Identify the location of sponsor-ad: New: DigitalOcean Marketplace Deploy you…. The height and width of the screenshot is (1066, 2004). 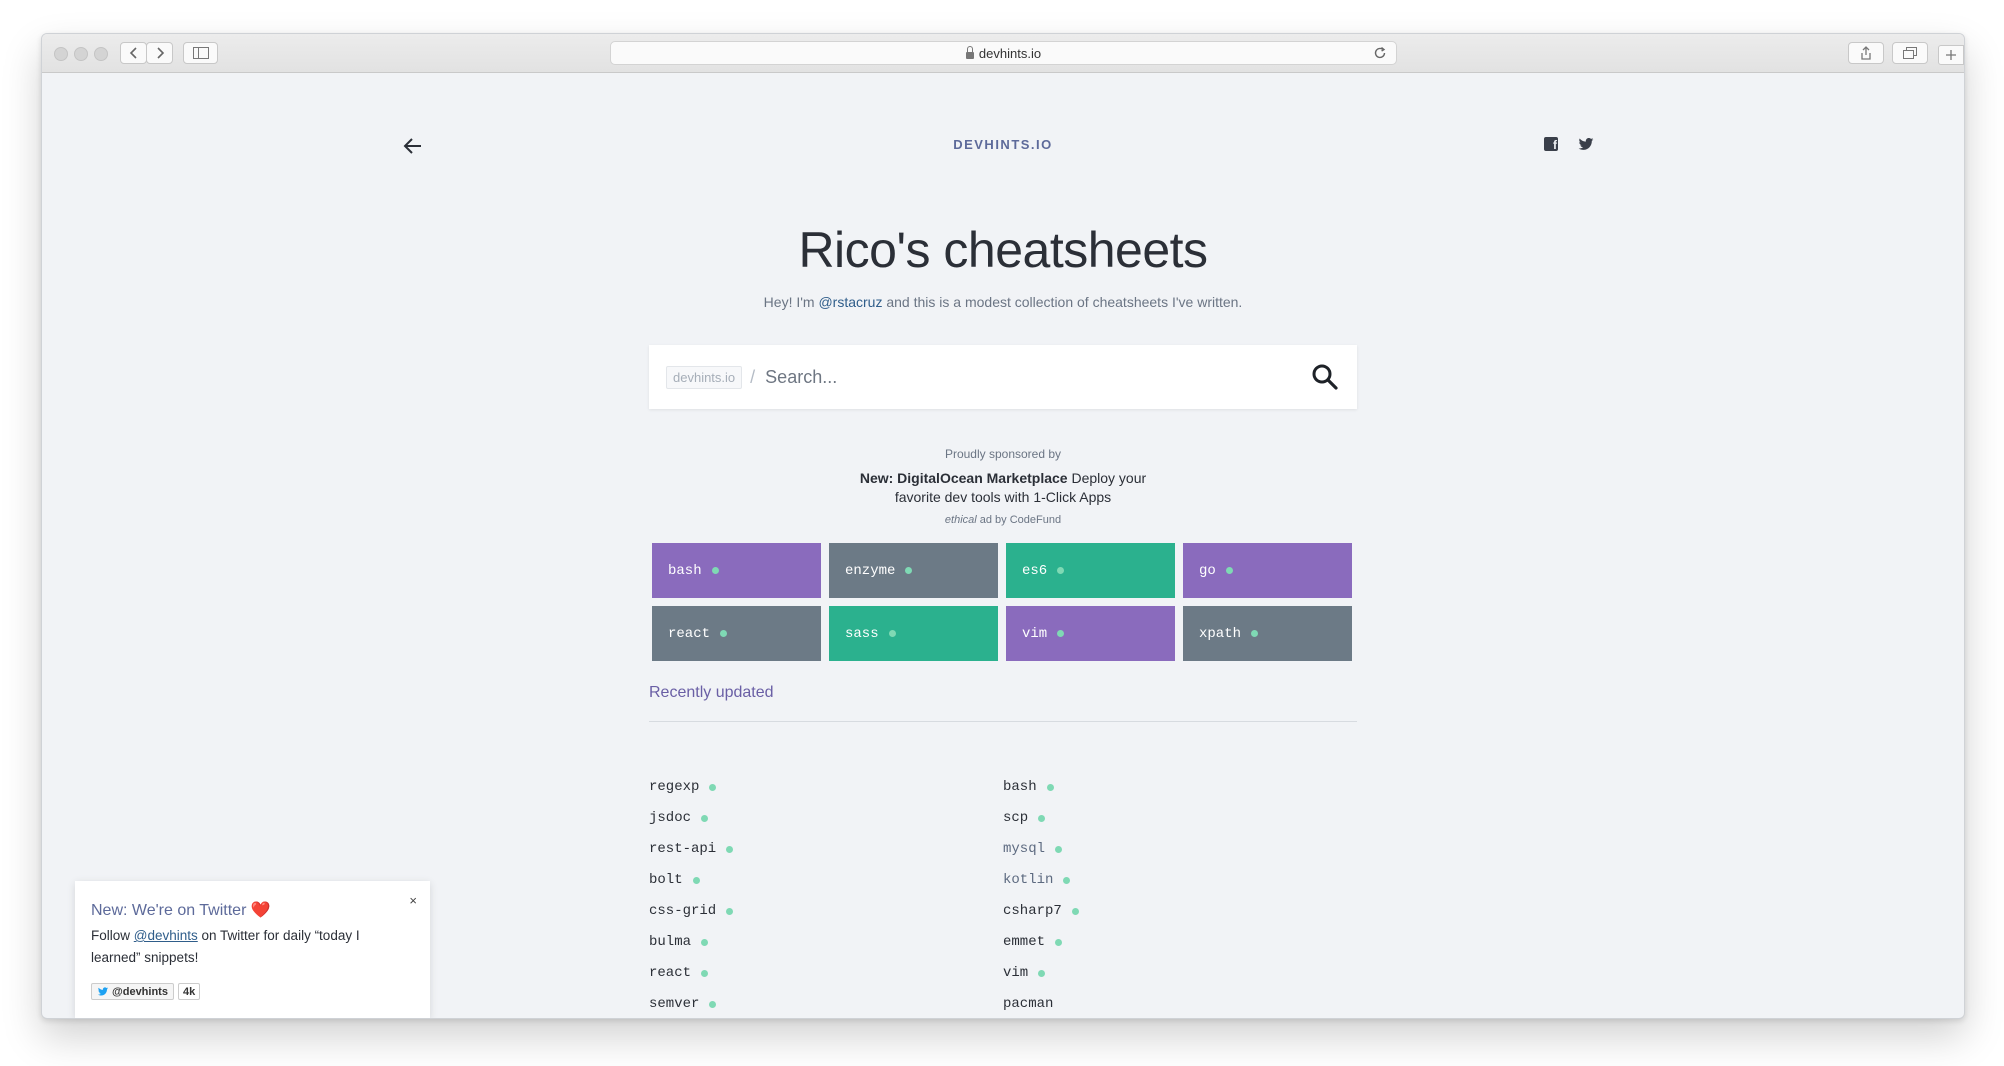
(1003, 488).